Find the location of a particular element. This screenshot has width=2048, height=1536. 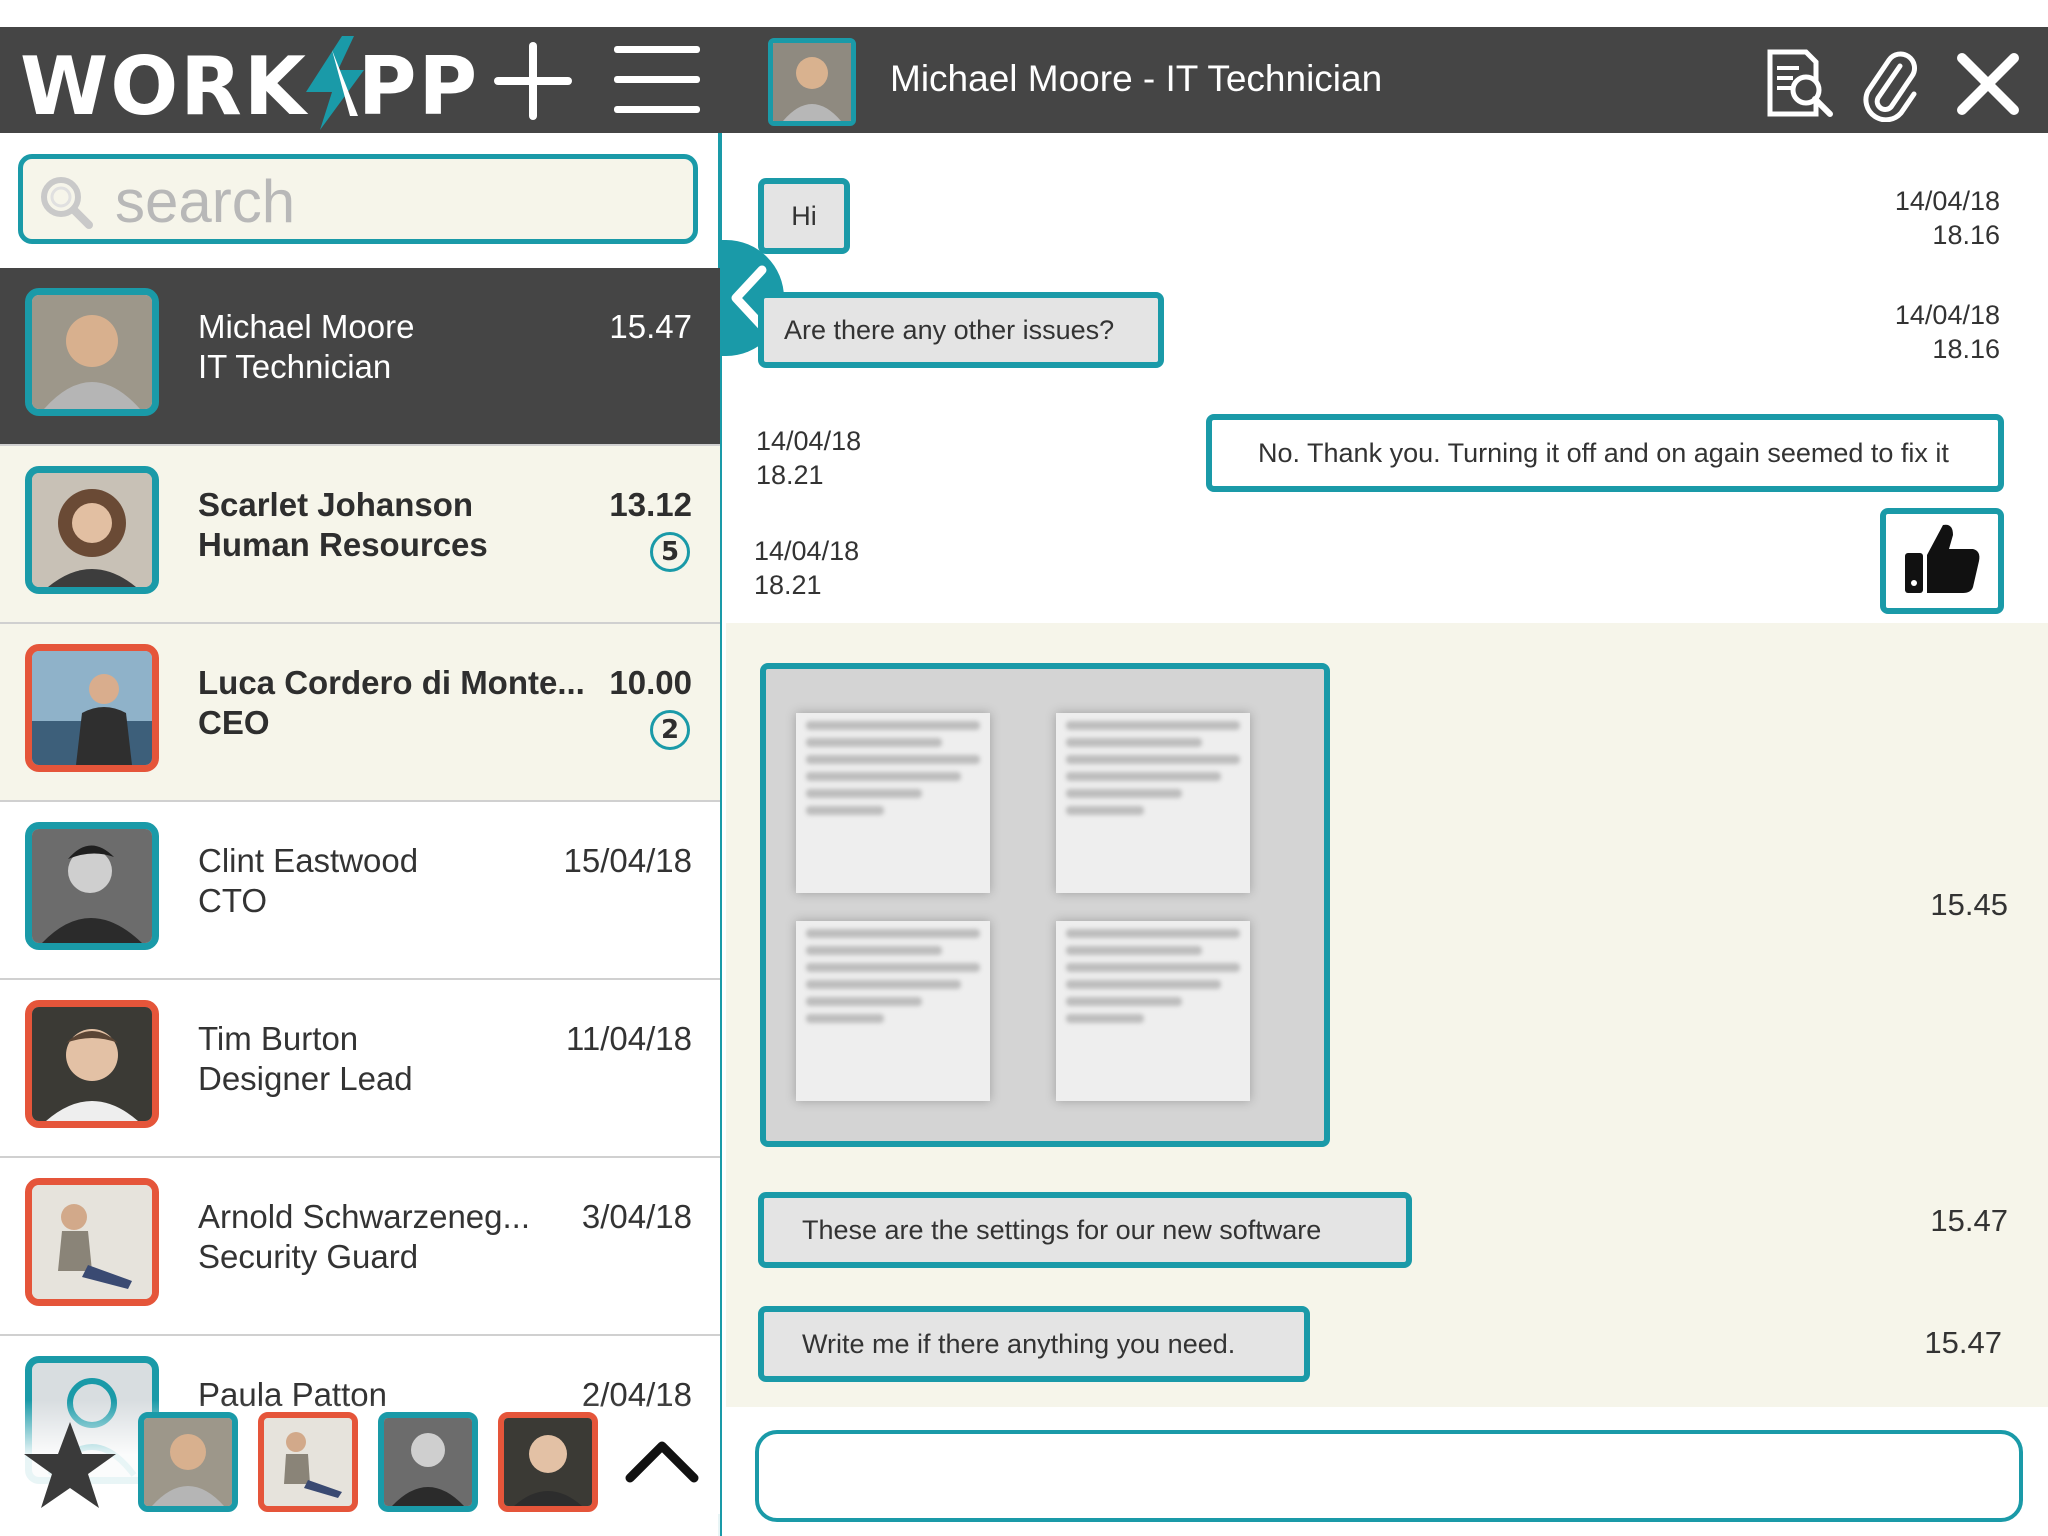

message-bubble: Hi is located at coordinates (804, 216).